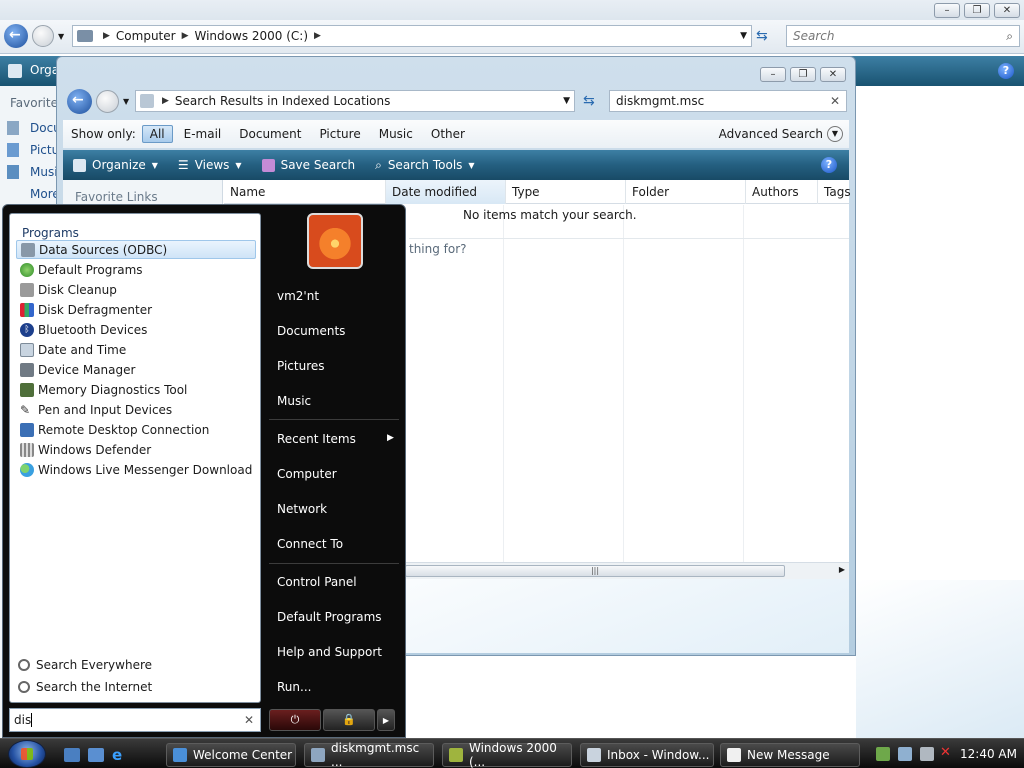  Describe the element at coordinates (203, 134) in the screenshot. I see `filter-email: E-mail` at that location.